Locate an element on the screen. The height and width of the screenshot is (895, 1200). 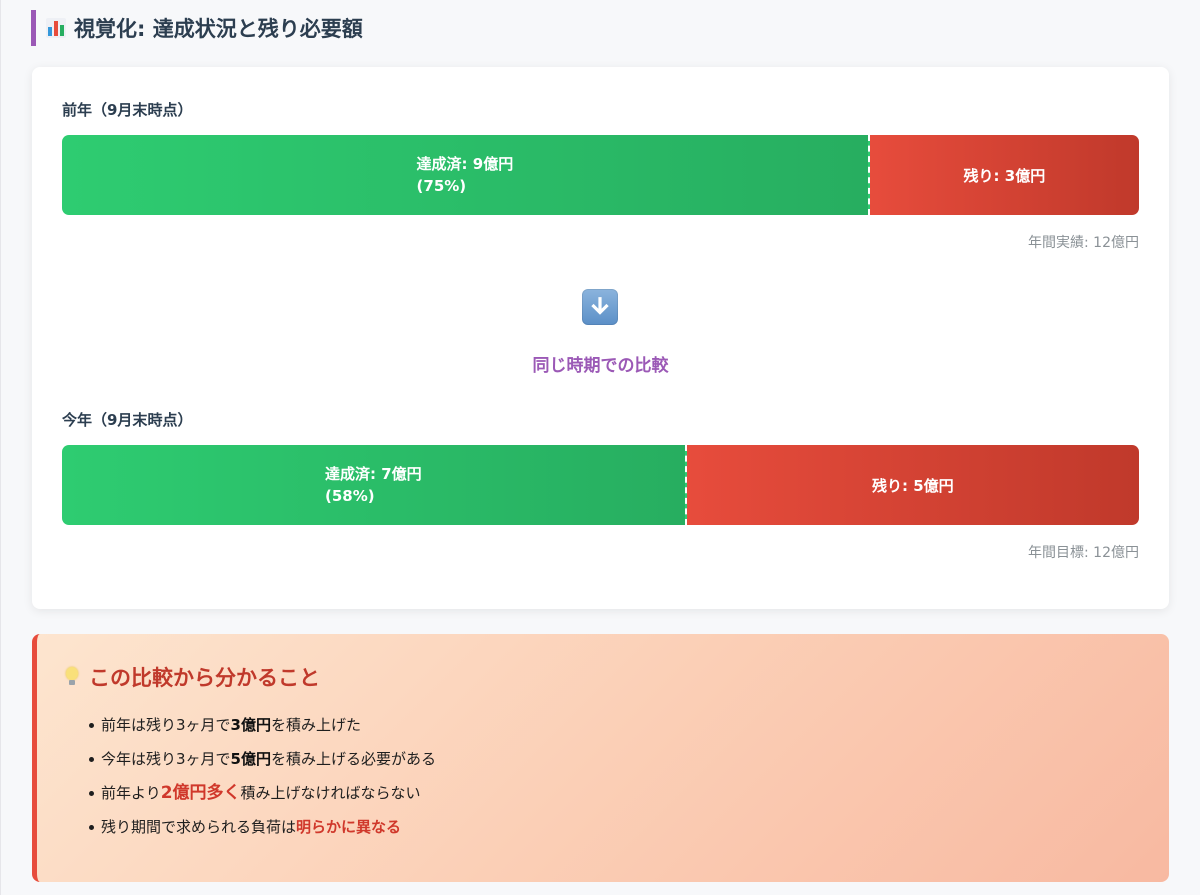
current-achieved-amount: 達成済: 7億円 is located at coordinates (373, 474).